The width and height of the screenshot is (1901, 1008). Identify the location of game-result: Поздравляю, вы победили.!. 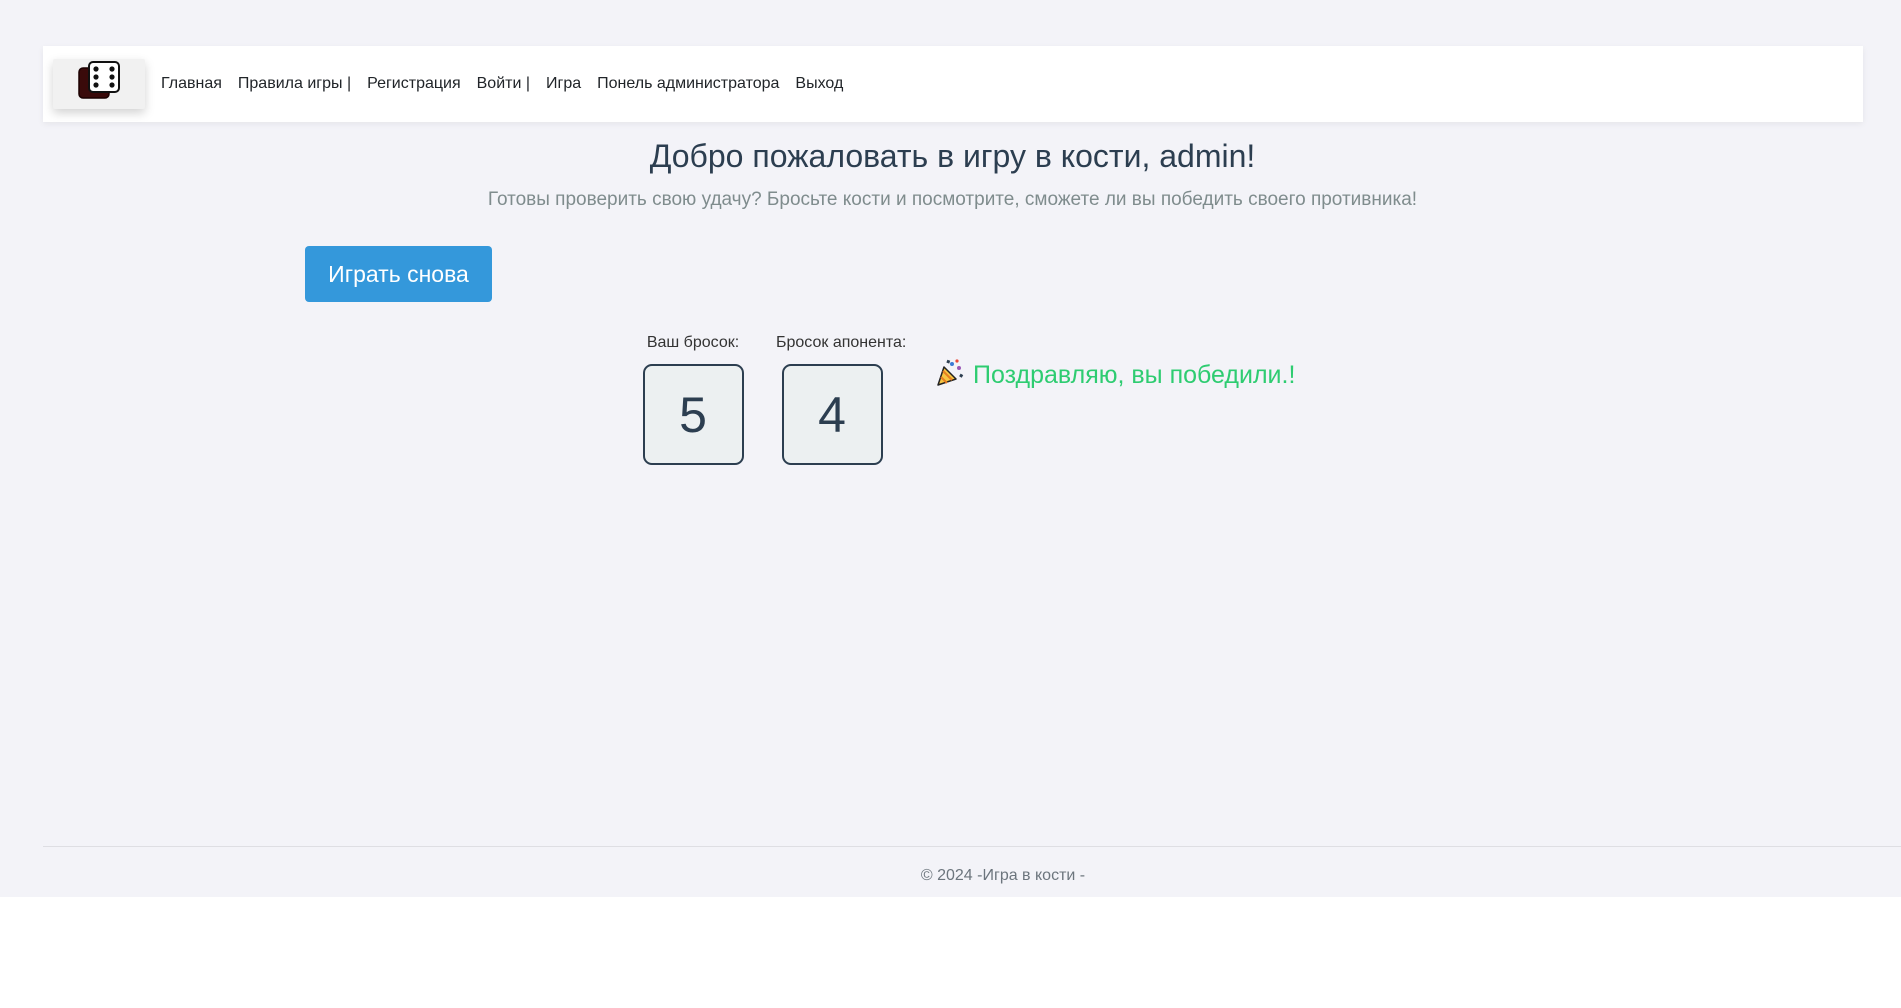
(1115, 375).